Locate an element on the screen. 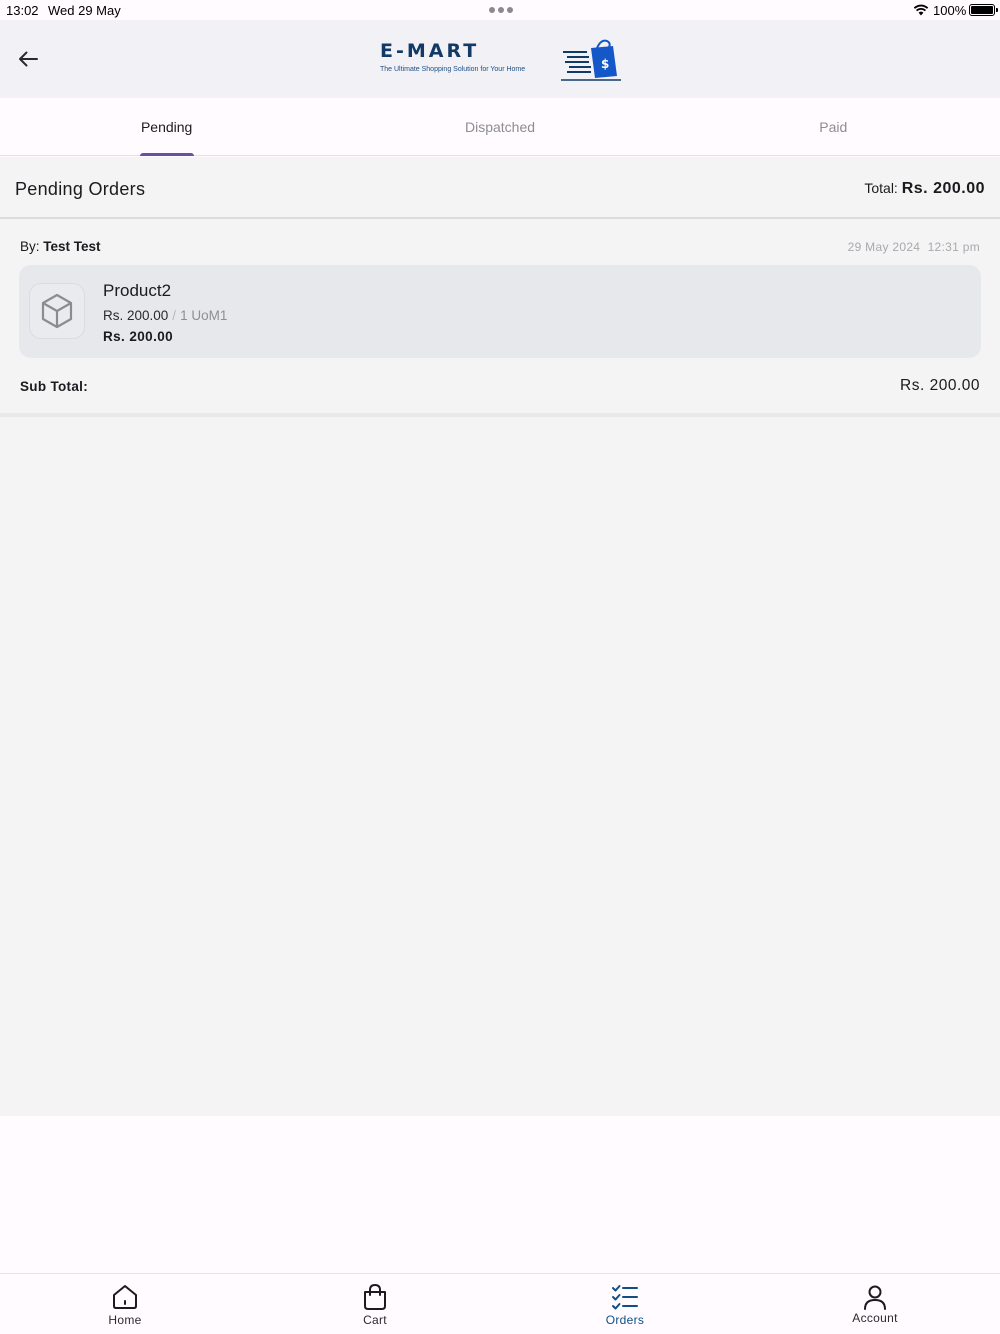 This screenshot has height=1334, width=1000. order-status-tabs: Pending Dispatched Paid is located at coordinates (500, 127).